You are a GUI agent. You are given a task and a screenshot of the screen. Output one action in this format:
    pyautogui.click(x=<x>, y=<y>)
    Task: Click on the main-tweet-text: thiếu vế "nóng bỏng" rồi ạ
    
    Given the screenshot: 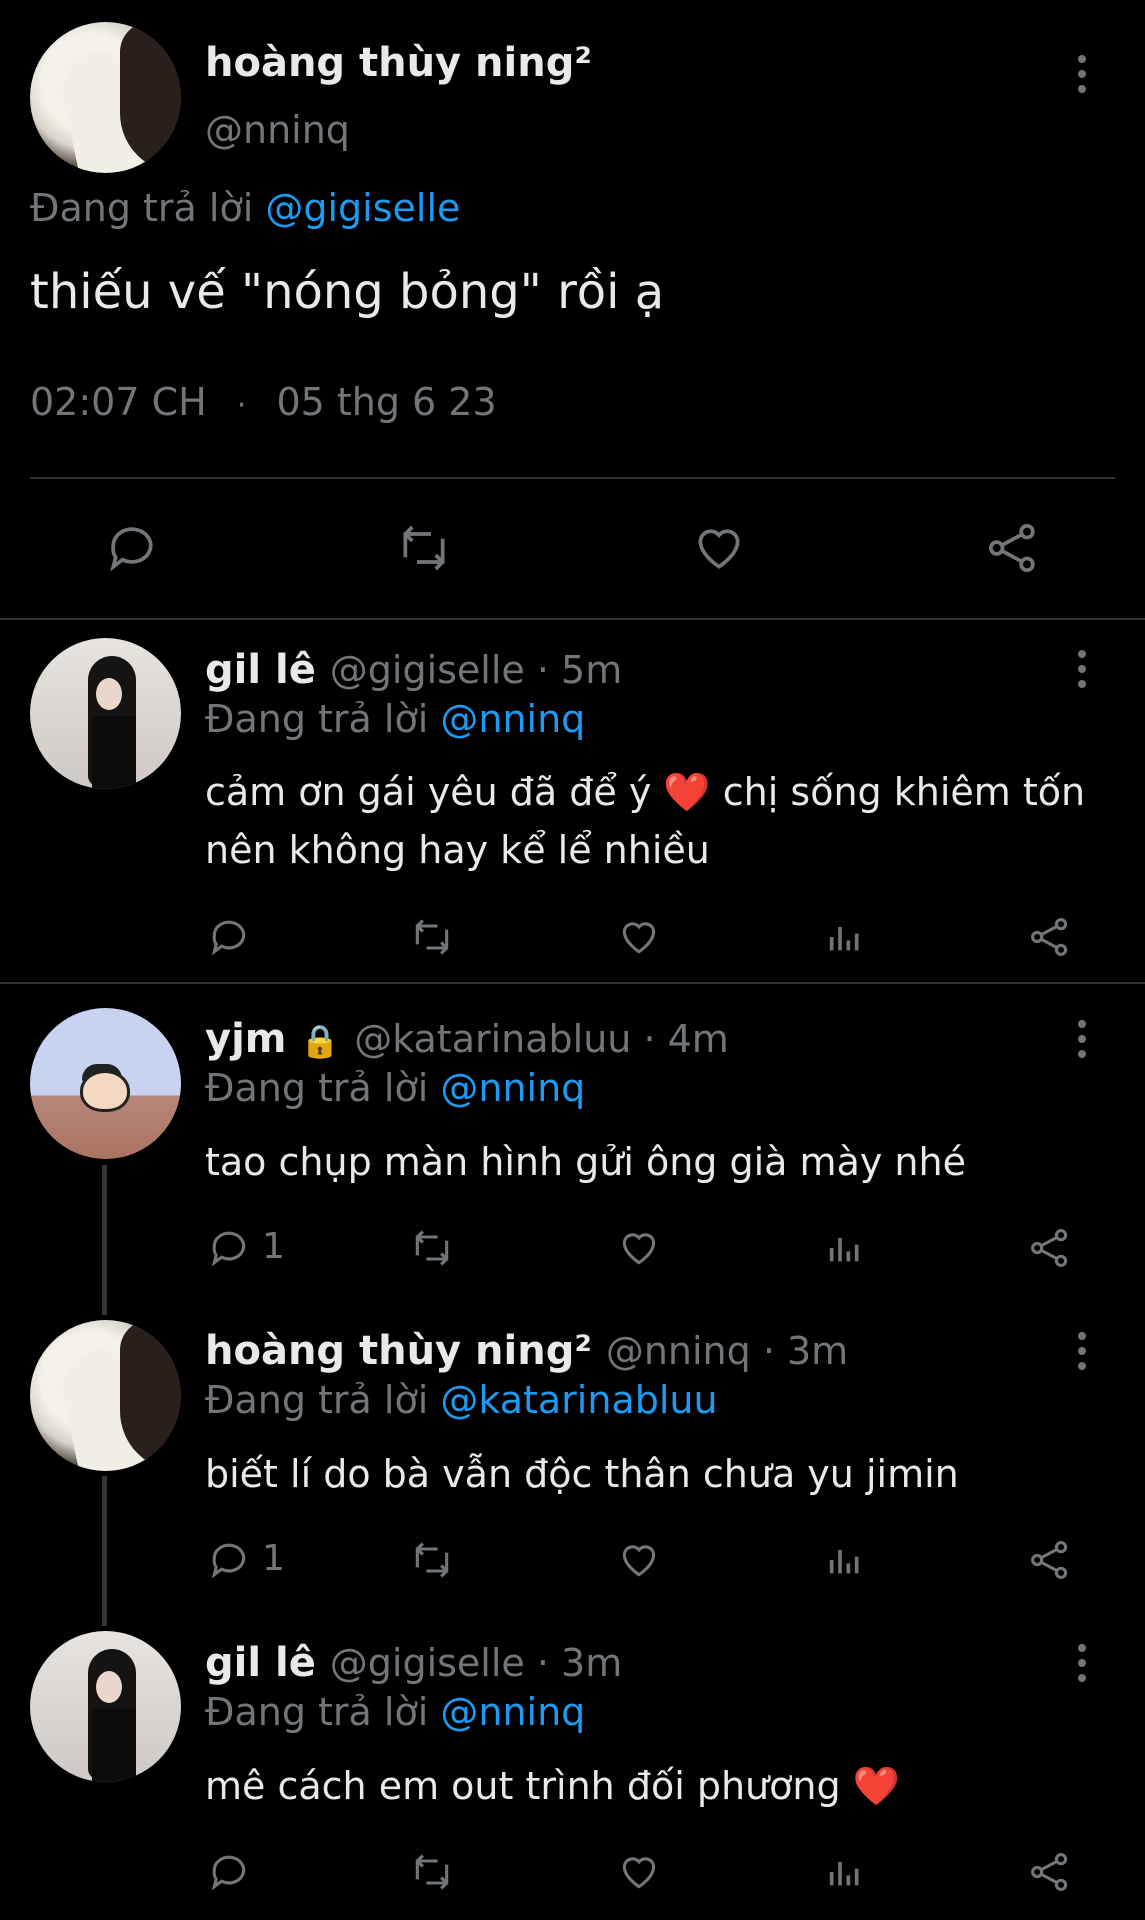 What is the action you would take?
    pyautogui.click(x=347, y=292)
    